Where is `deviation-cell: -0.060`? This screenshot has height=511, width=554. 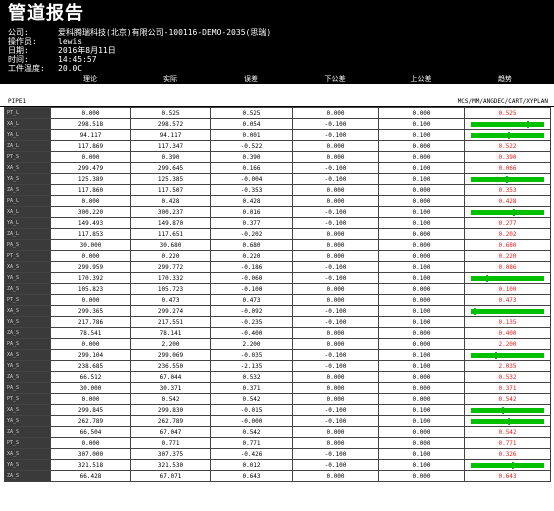 deviation-cell: -0.060 is located at coordinates (251, 278).